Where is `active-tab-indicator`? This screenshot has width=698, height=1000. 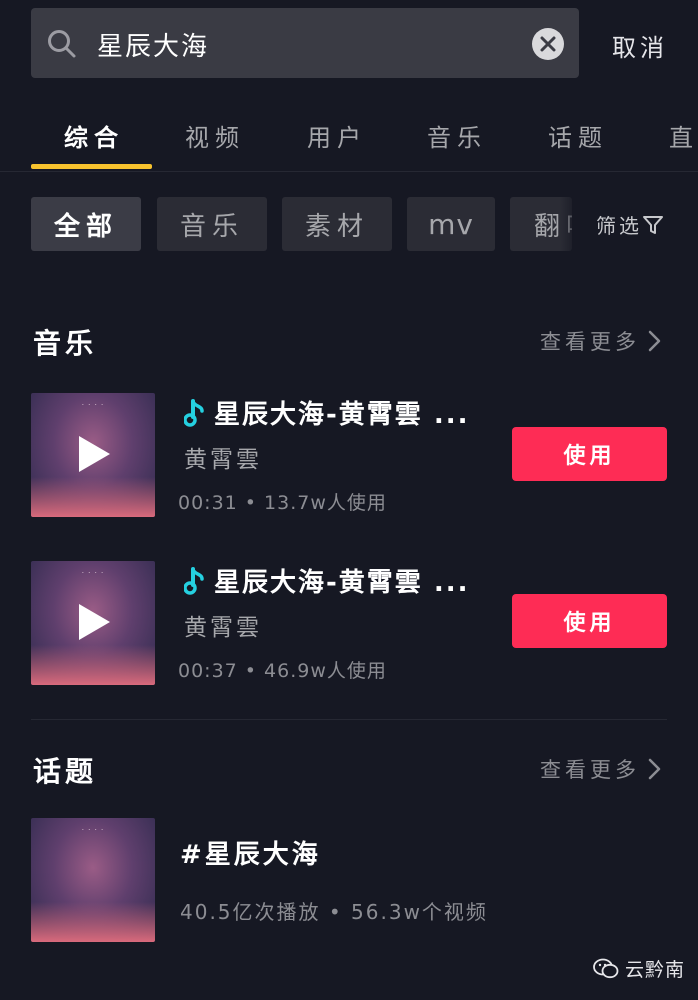 active-tab-indicator is located at coordinates (91, 166).